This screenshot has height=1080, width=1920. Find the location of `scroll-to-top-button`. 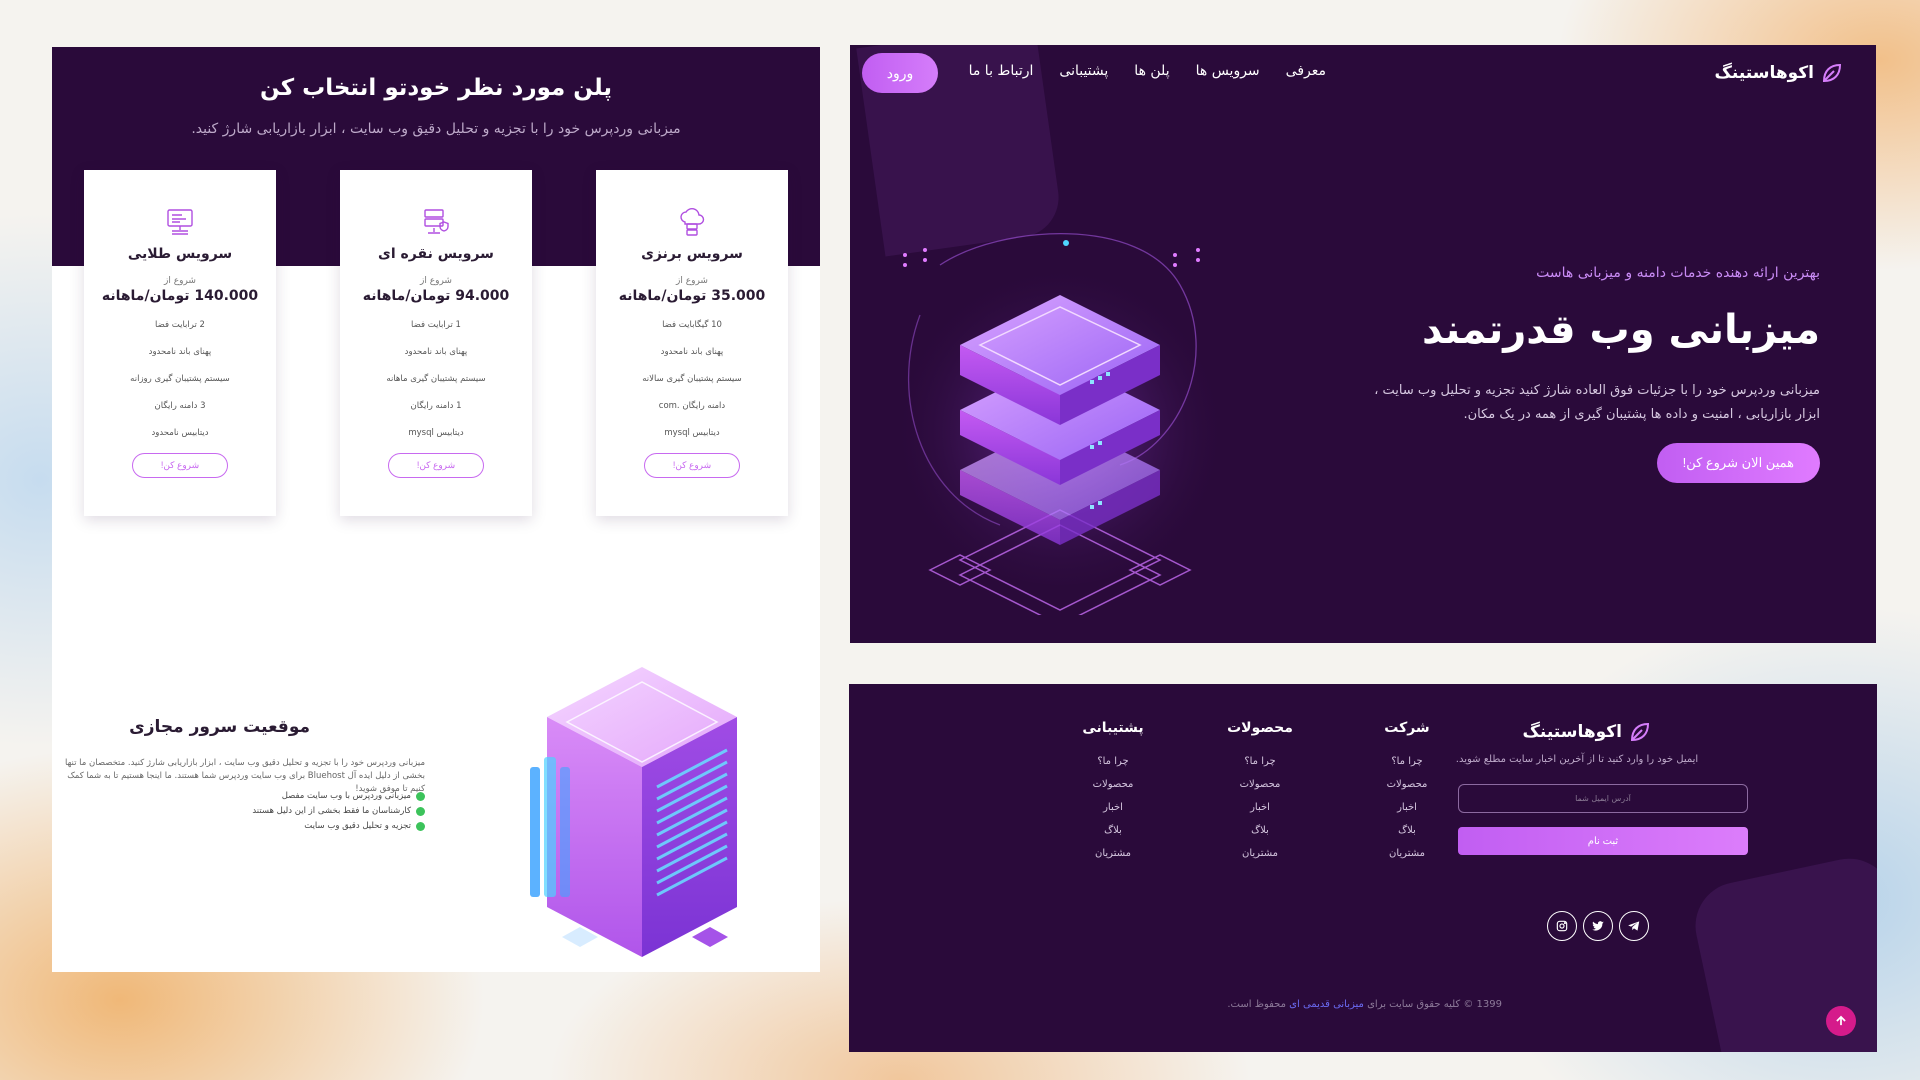

scroll-to-top-button is located at coordinates (1841, 1021).